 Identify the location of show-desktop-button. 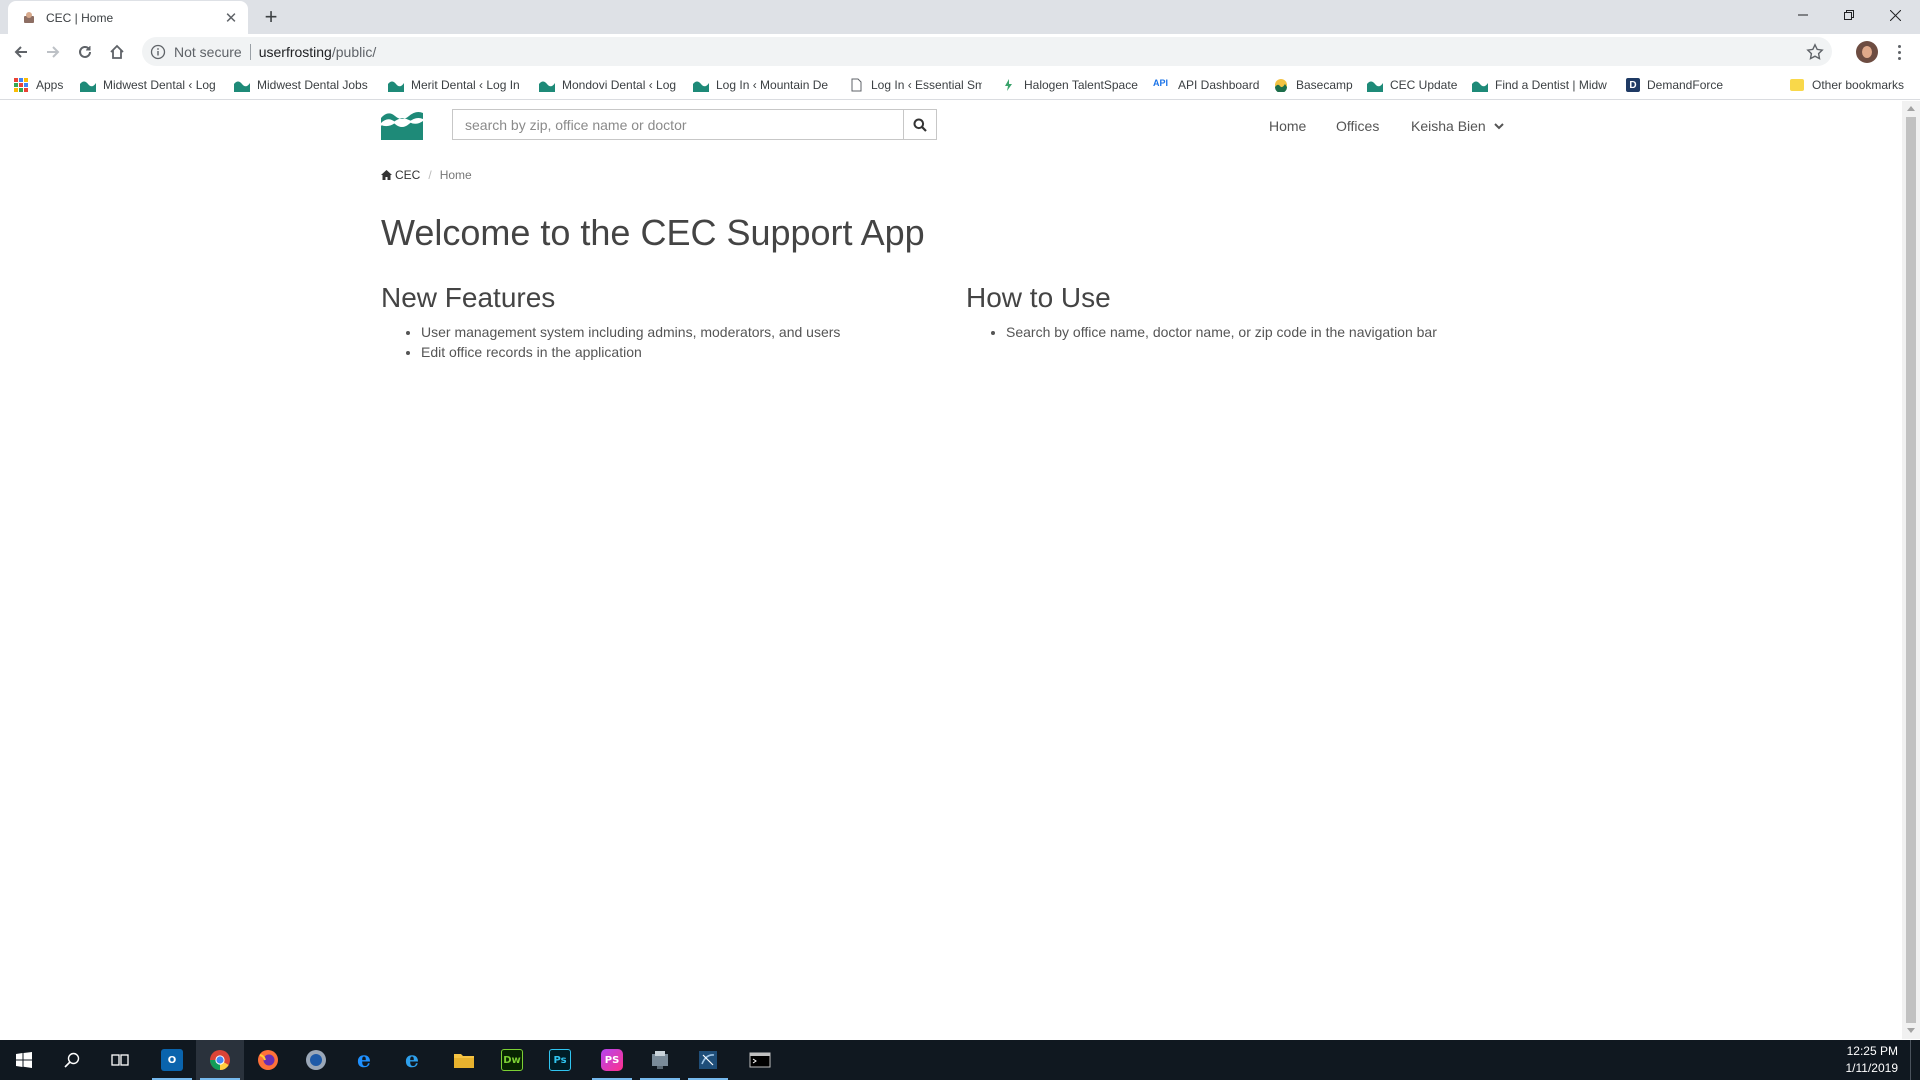
(1913, 1060).